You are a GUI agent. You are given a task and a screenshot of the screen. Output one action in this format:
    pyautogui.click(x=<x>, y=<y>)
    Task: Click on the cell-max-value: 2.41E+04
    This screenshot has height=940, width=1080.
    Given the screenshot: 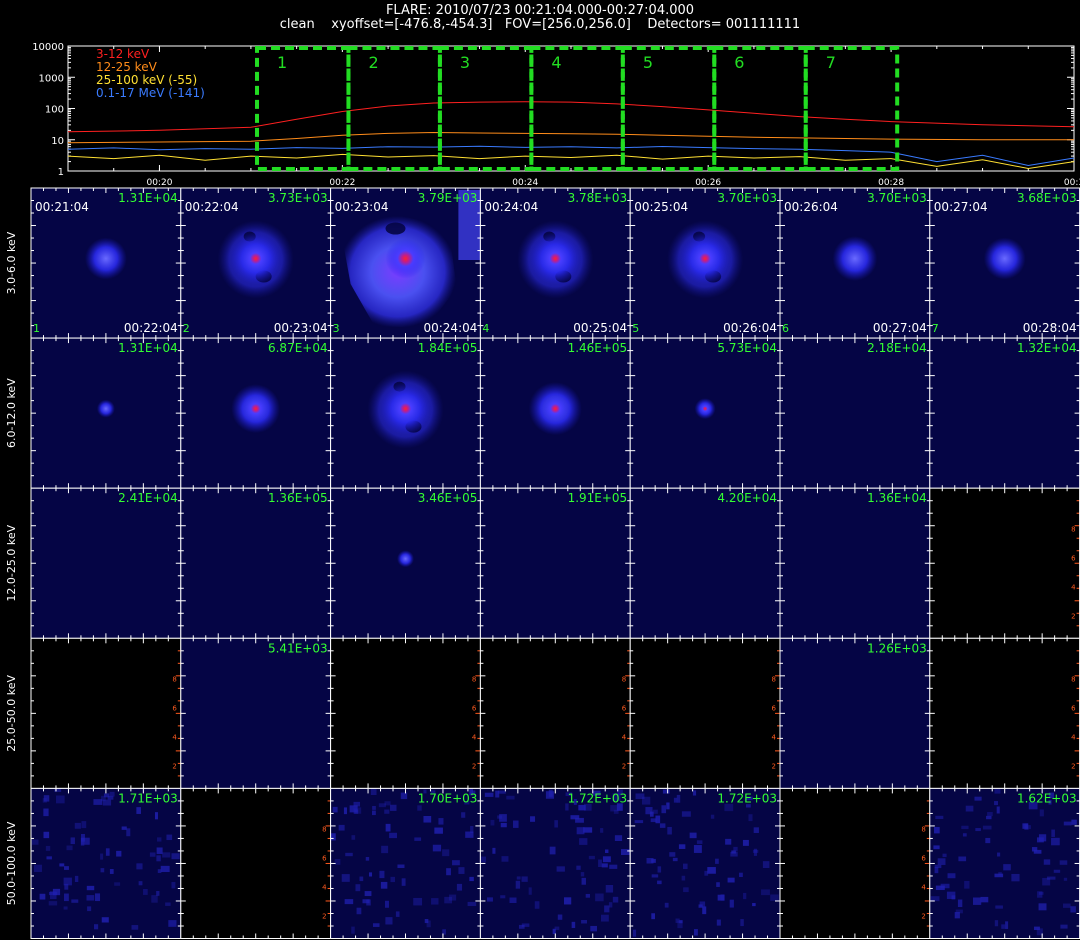 What is the action you would take?
    pyautogui.click(x=148, y=498)
    